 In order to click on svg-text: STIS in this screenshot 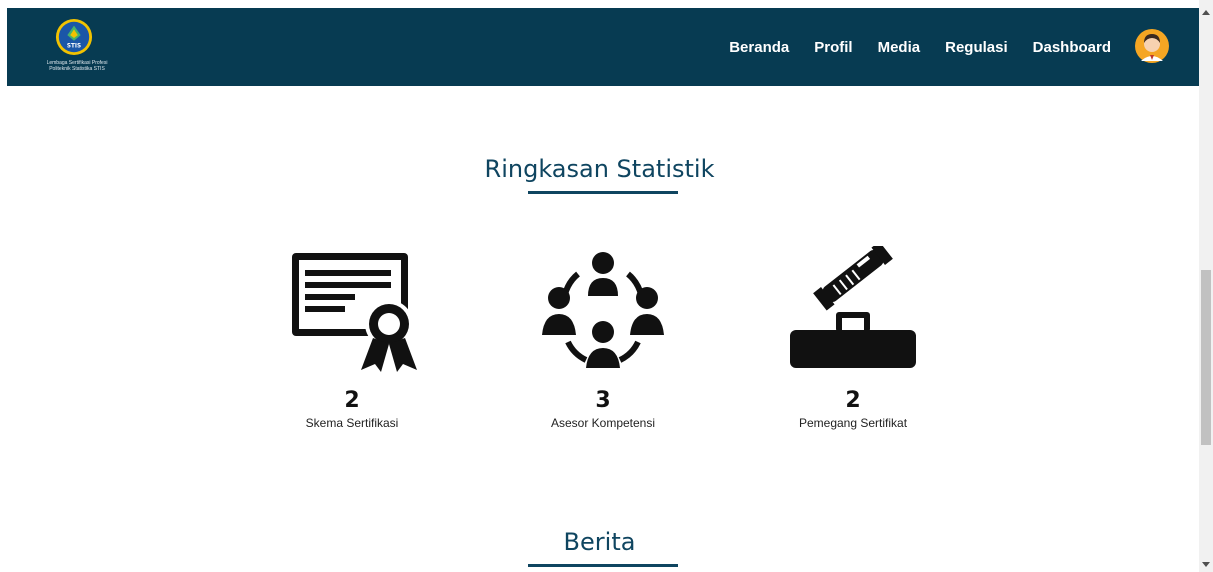, I will do `click(74, 46)`.